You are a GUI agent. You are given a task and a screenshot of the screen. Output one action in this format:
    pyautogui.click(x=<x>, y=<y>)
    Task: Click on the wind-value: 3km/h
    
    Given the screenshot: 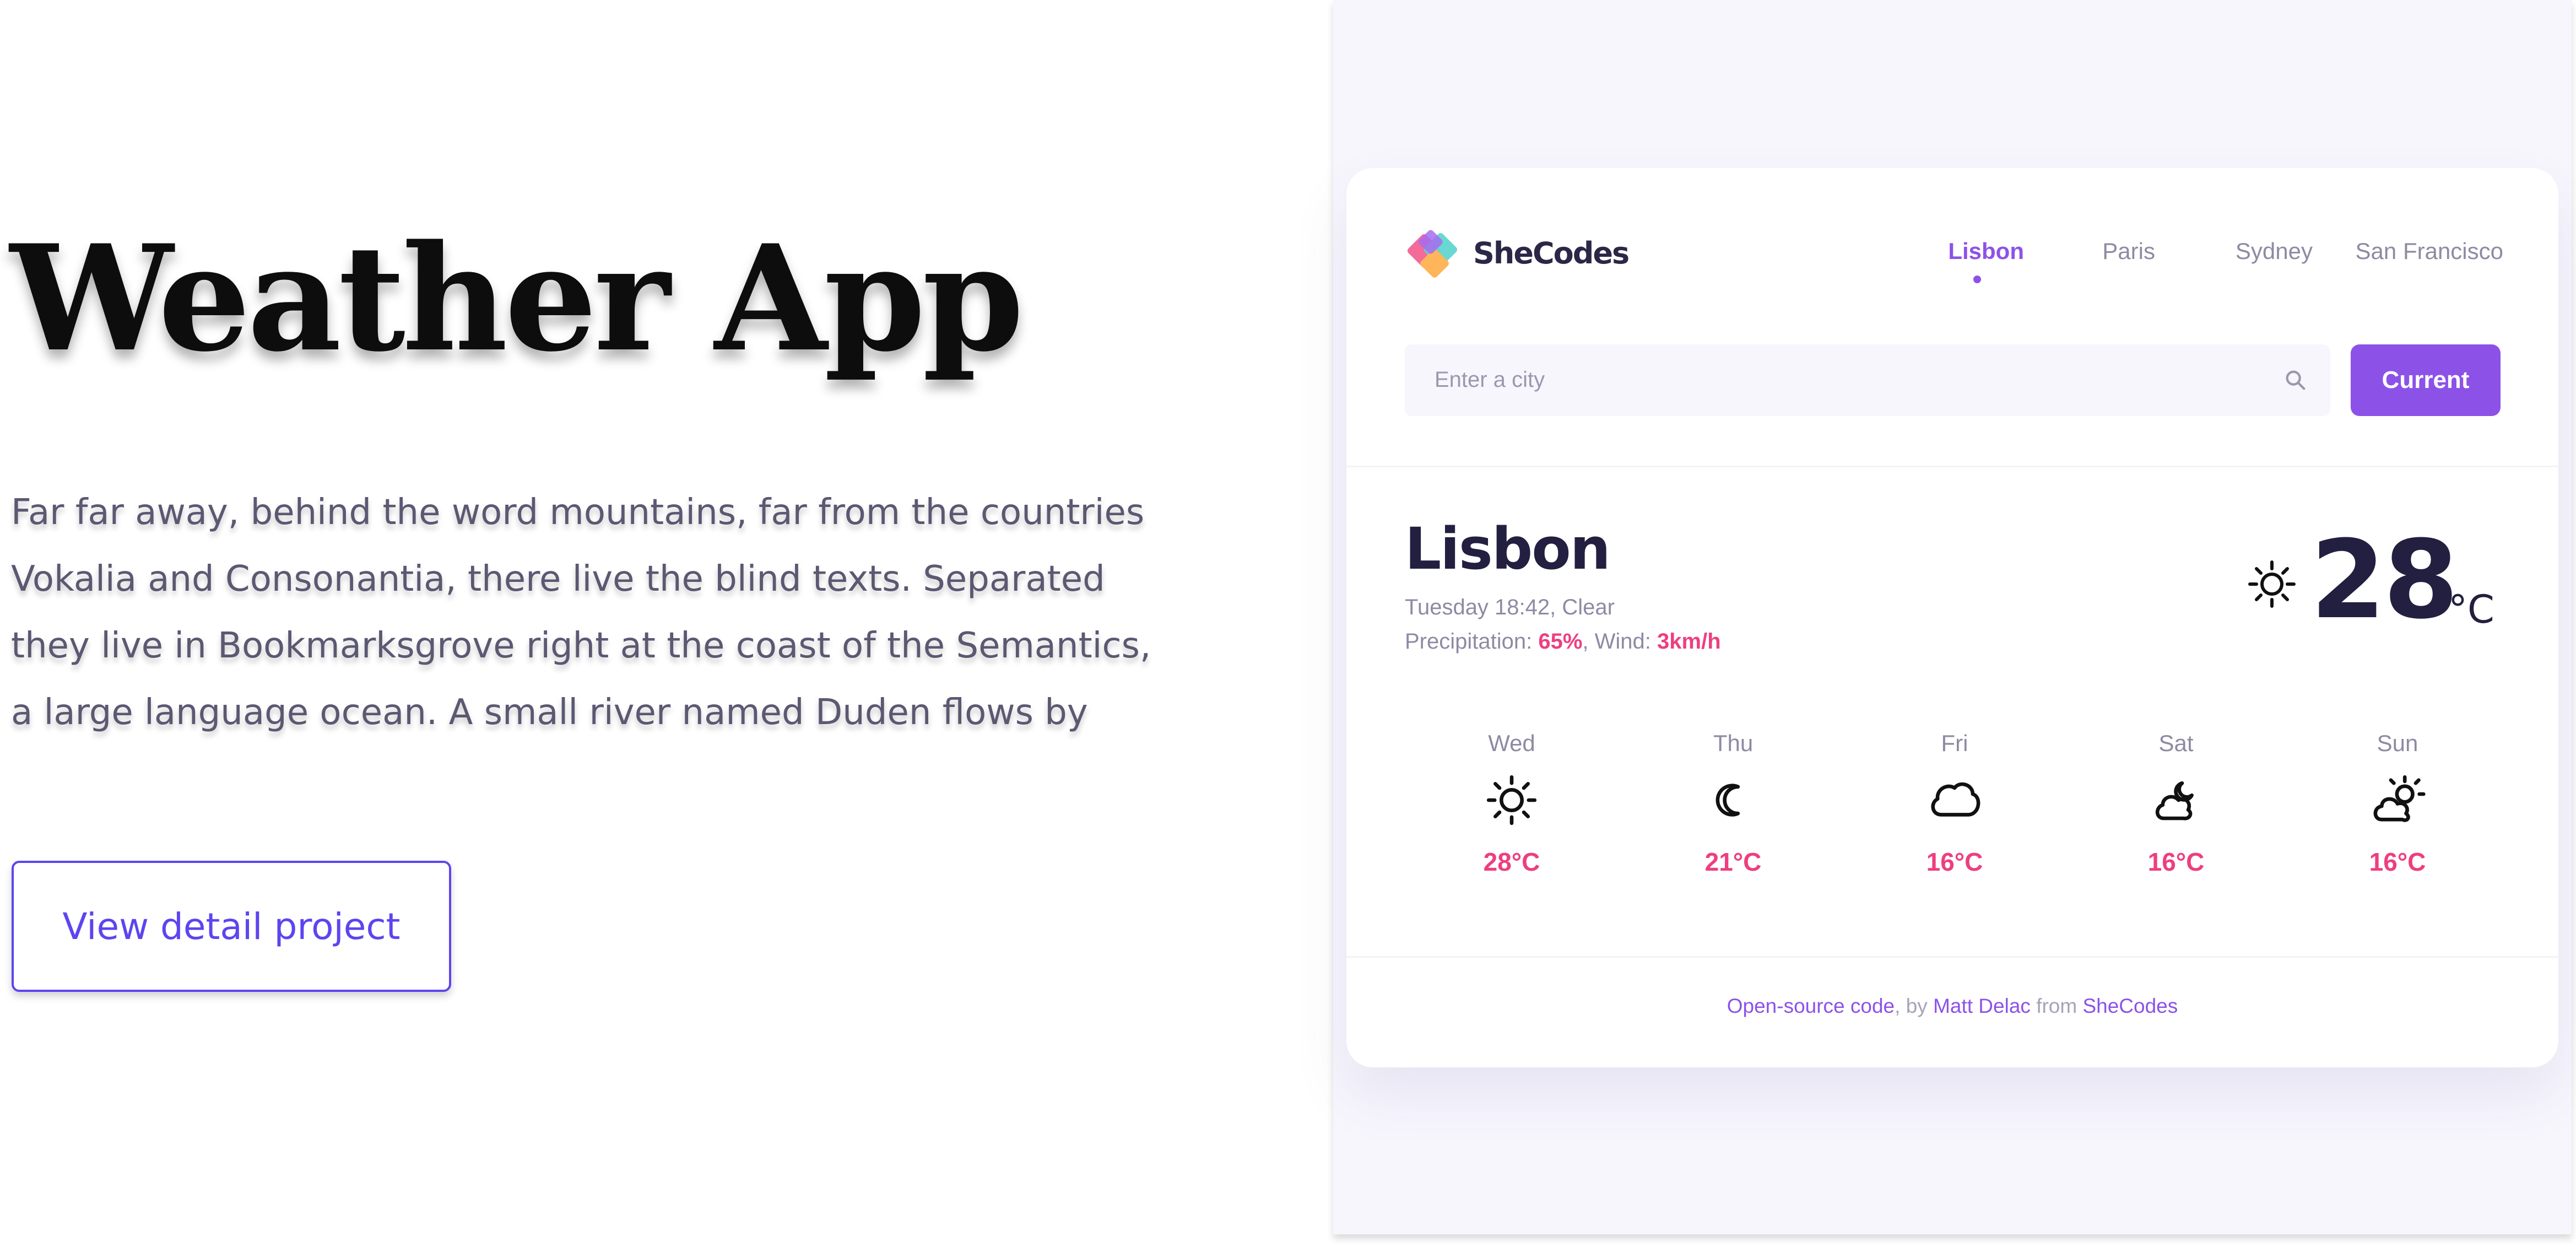 What is the action you would take?
    pyautogui.click(x=1689, y=641)
    